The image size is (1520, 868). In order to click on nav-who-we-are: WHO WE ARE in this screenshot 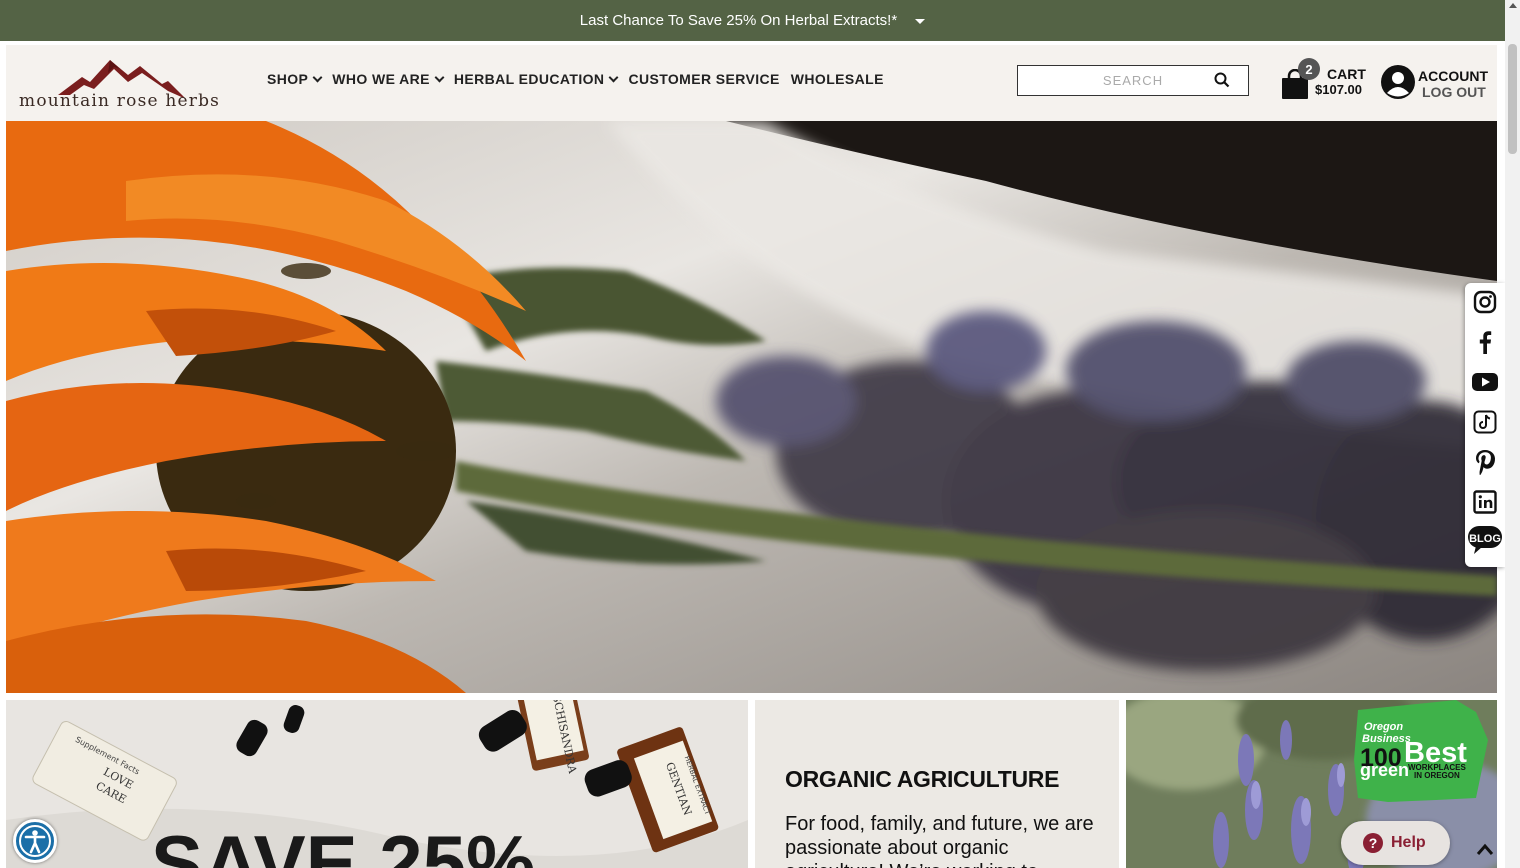, I will do `click(388, 79)`.